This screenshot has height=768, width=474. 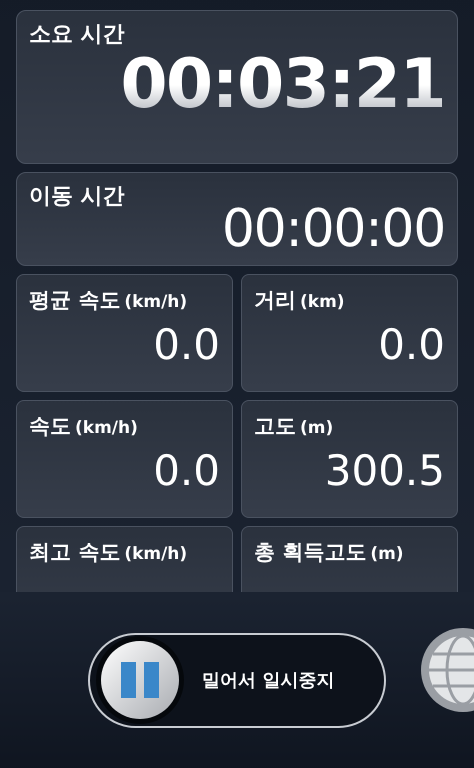 I want to click on stat-unit: (km), so click(x=322, y=302).